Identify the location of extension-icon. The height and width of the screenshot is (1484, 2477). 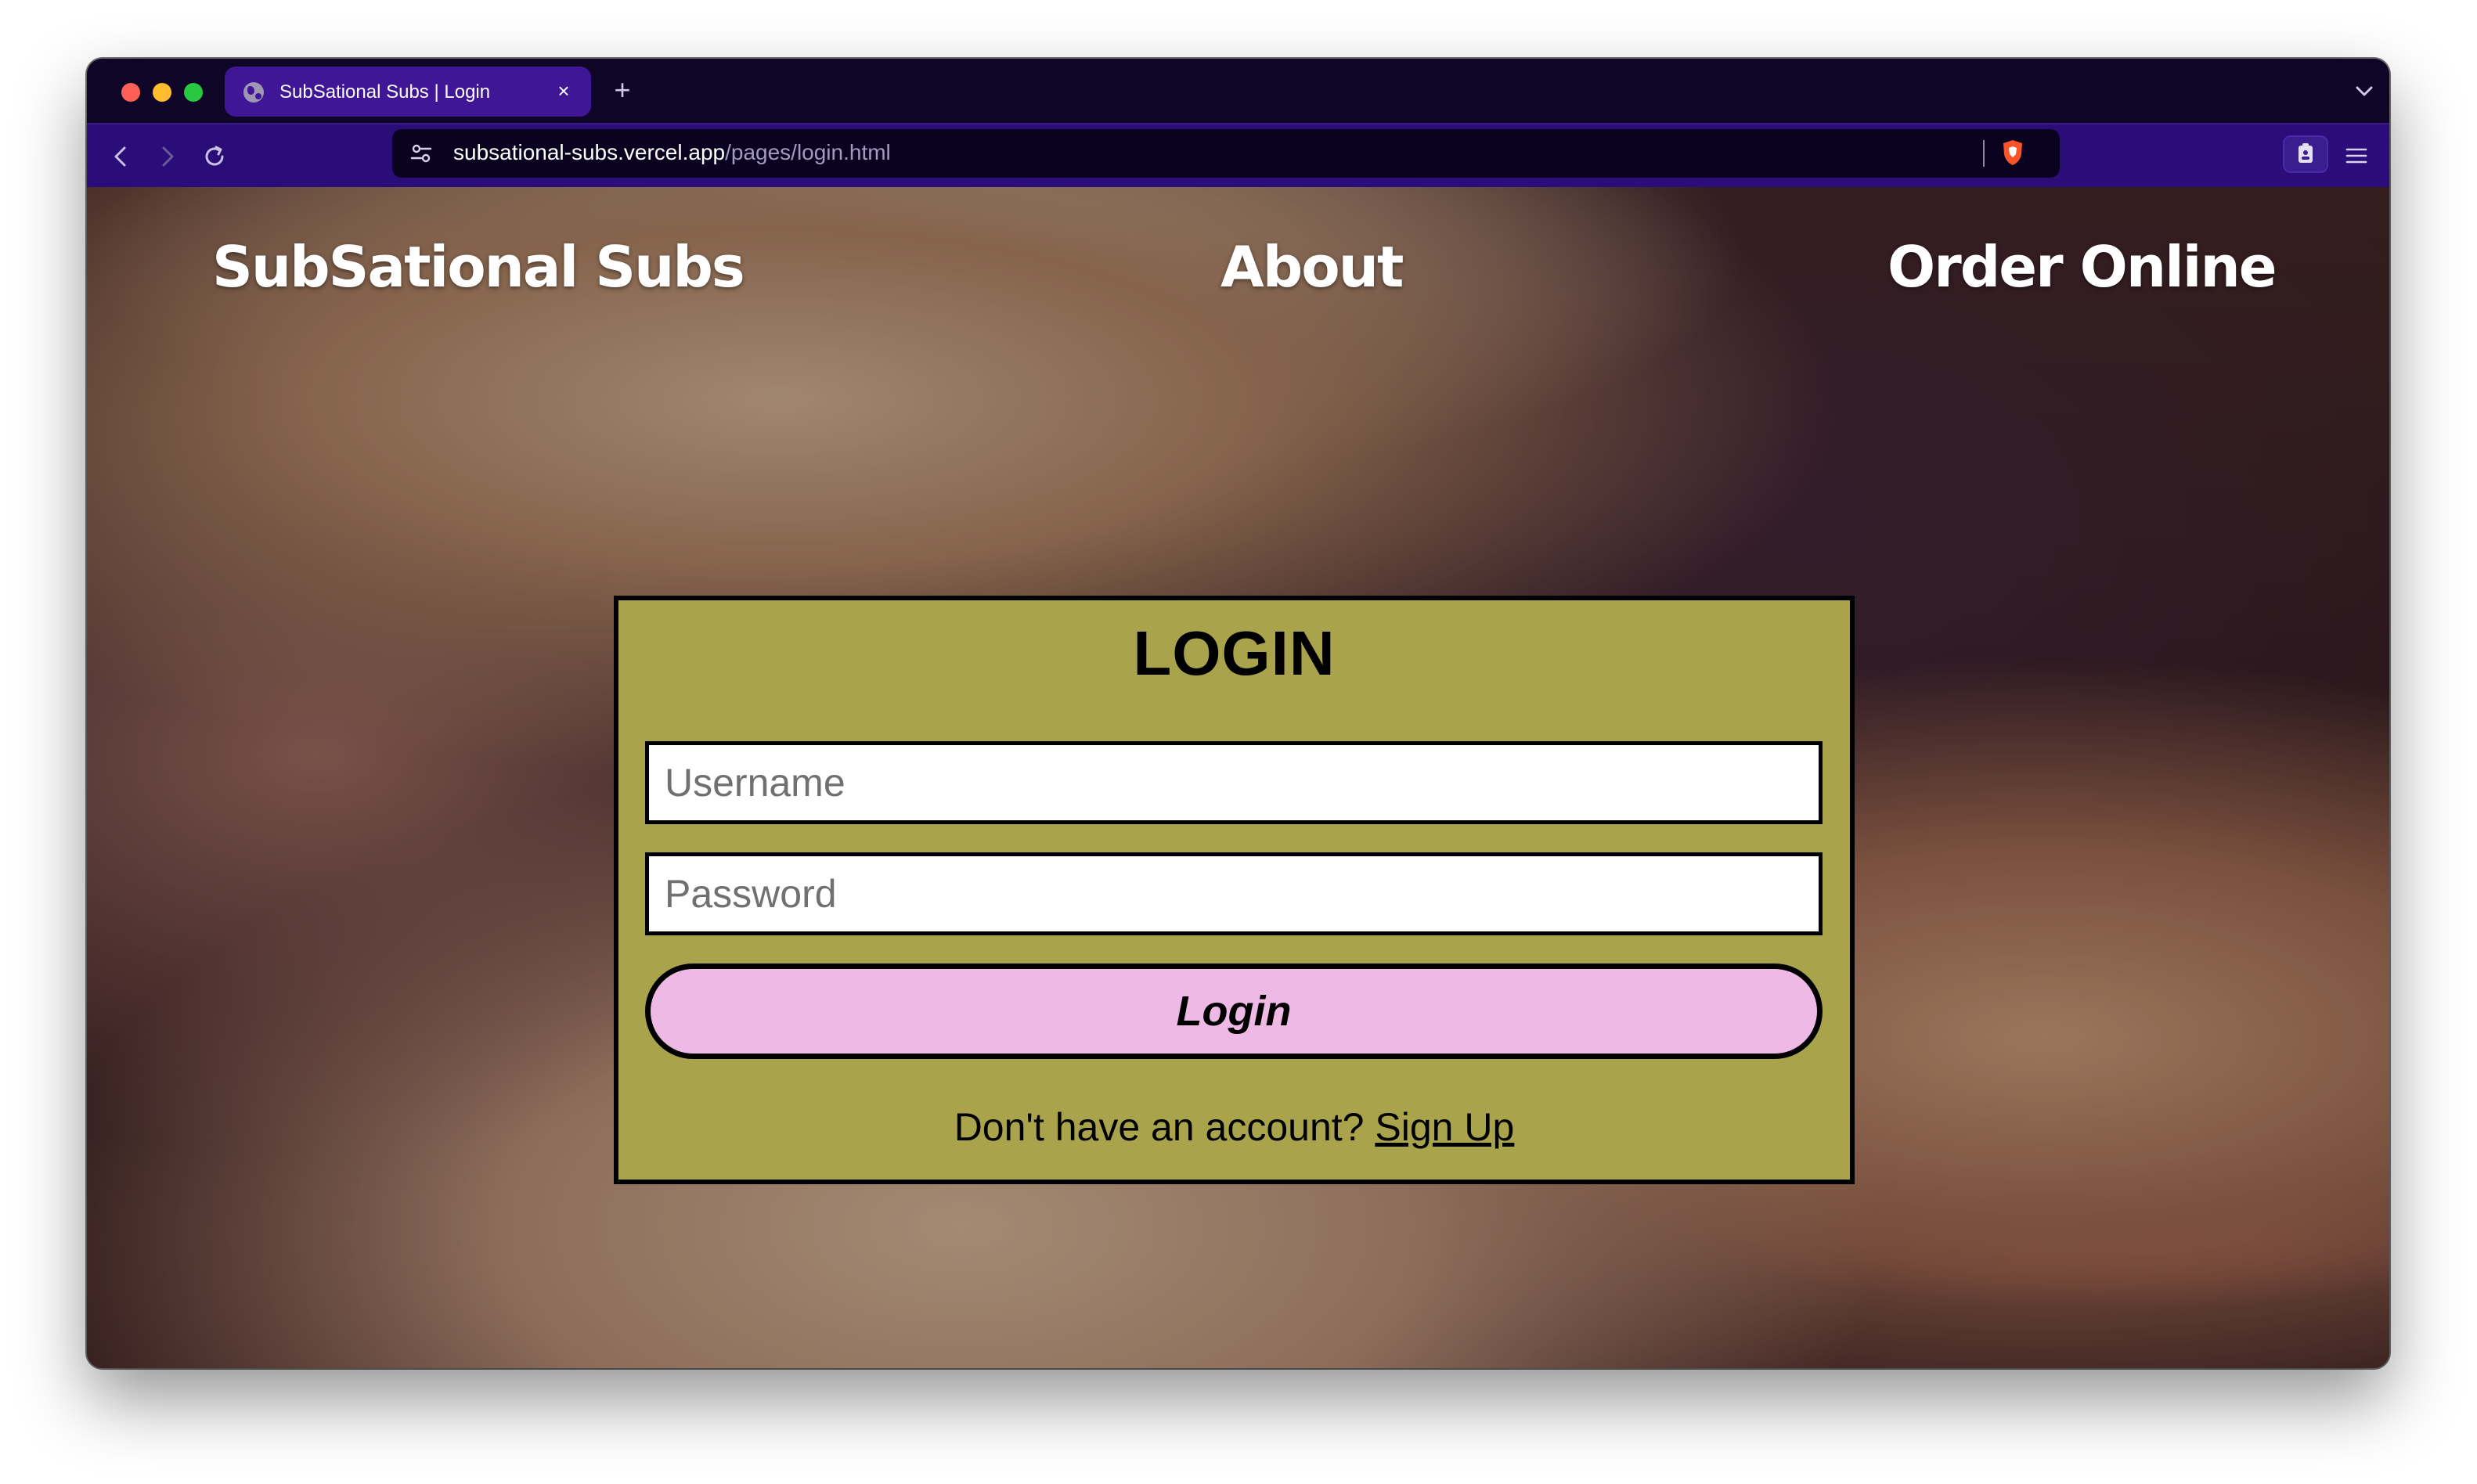
(2305, 154).